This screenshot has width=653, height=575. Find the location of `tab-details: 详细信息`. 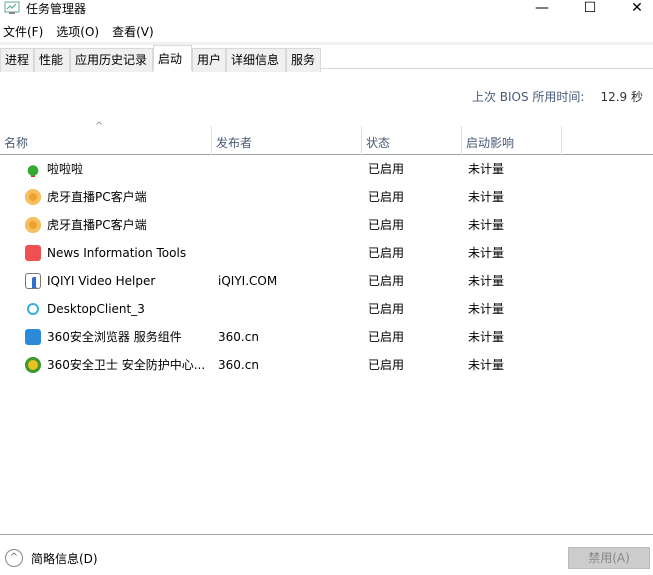

tab-details: 详细信息 is located at coordinates (256, 60).